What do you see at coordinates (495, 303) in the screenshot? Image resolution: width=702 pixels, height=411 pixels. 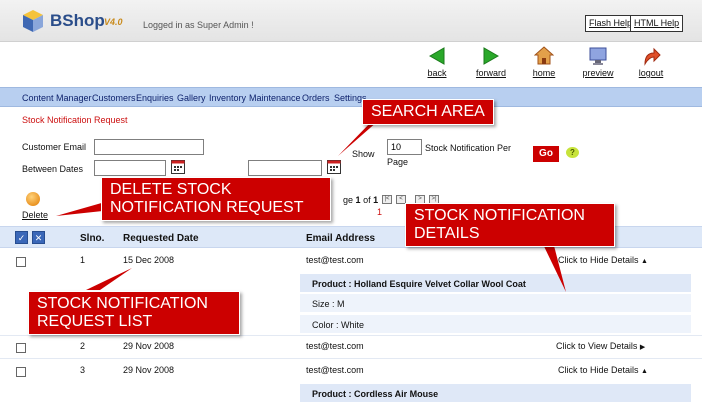 I see `details-size: Size : M` at bounding box center [495, 303].